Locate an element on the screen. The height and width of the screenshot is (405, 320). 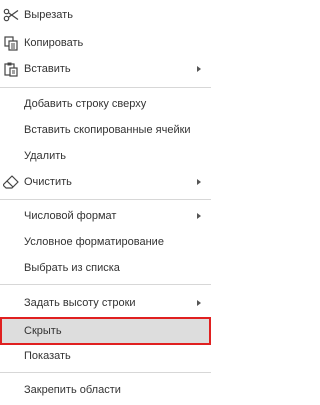
menu-item-pick-from-list: Выбрать из списка is located at coordinates (105, 268).